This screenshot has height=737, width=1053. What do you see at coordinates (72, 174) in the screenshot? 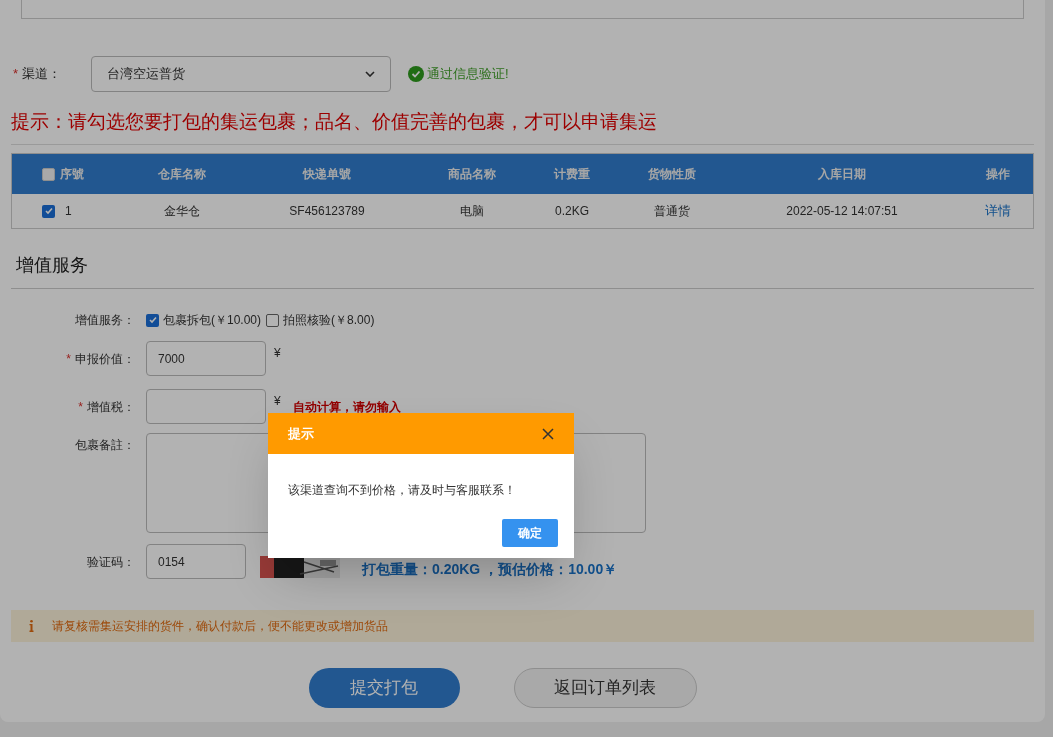
I see `column-header: 序號` at bounding box center [72, 174].